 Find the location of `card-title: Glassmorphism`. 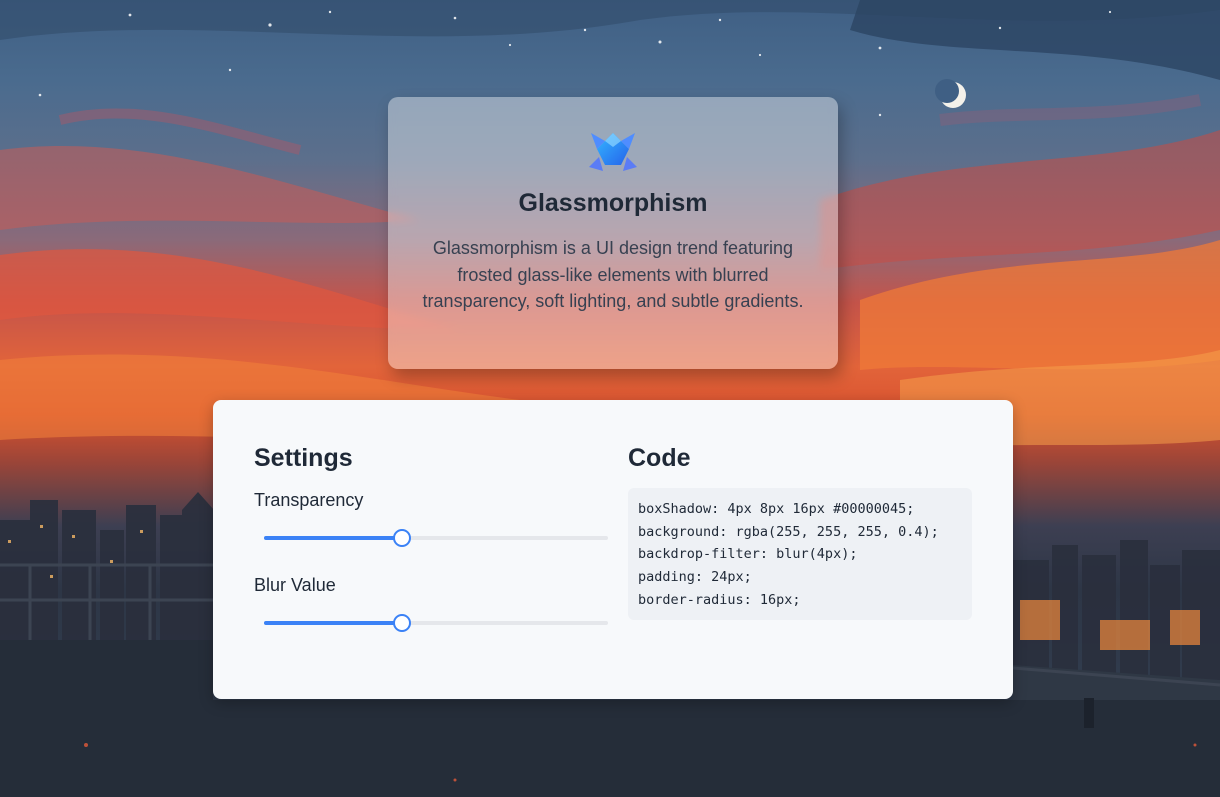

card-title: Glassmorphism is located at coordinates (613, 203).